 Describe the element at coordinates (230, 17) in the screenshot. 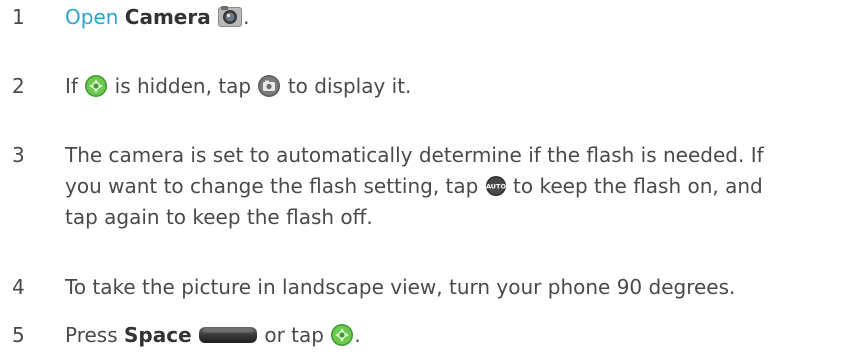

I see `camera-app-icon` at that location.